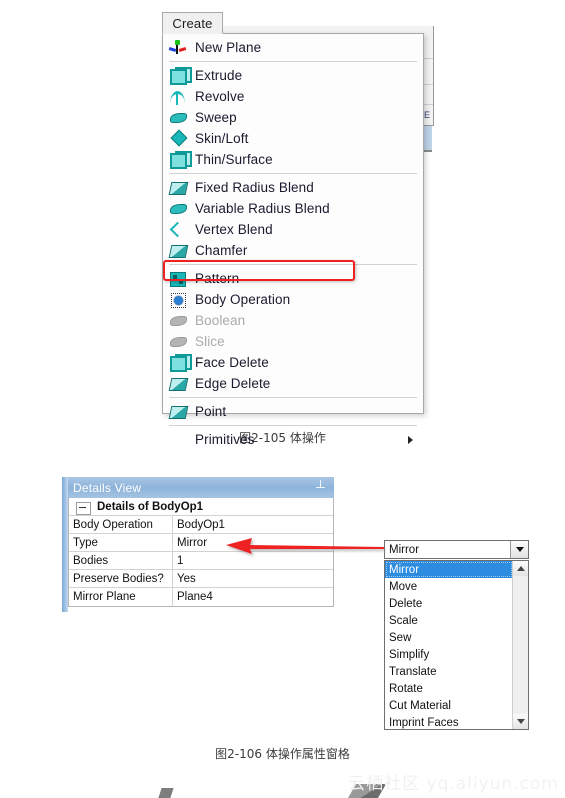 Image resolution: width=565 pixels, height=798 pixels. What do you see at coordinates (211, 411) in the screenshot?
I see `menu-item-label: Point` at bounding box center [211, 411].